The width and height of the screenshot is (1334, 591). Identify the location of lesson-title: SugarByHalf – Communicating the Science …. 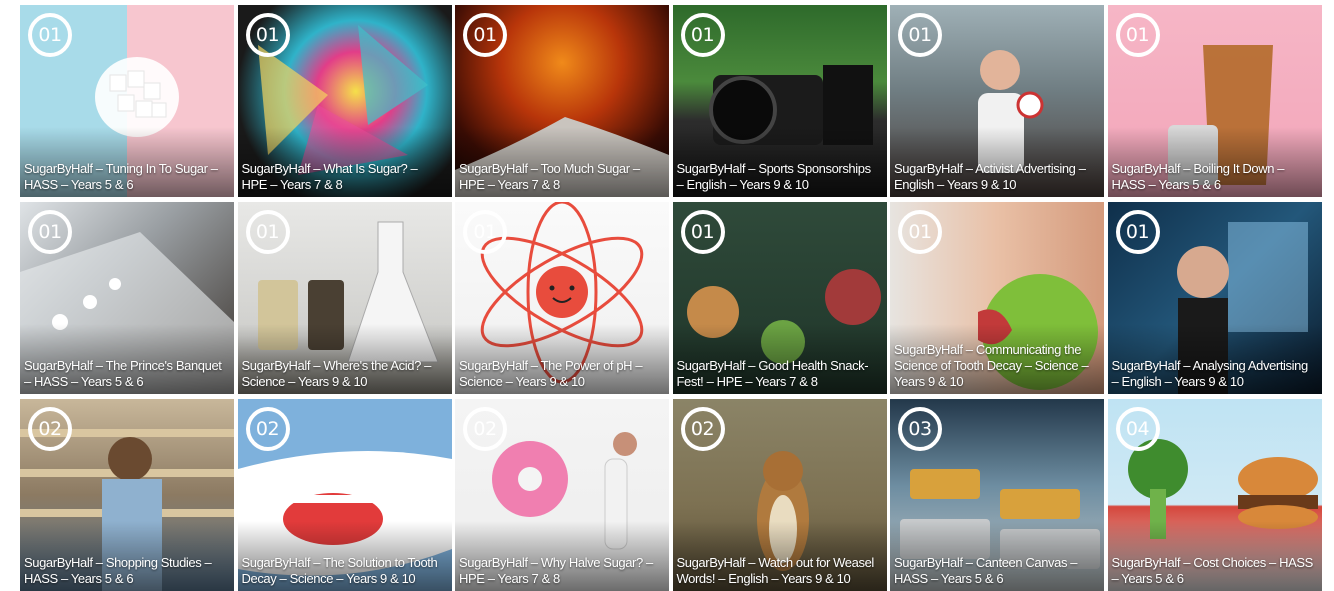
(996, 366).